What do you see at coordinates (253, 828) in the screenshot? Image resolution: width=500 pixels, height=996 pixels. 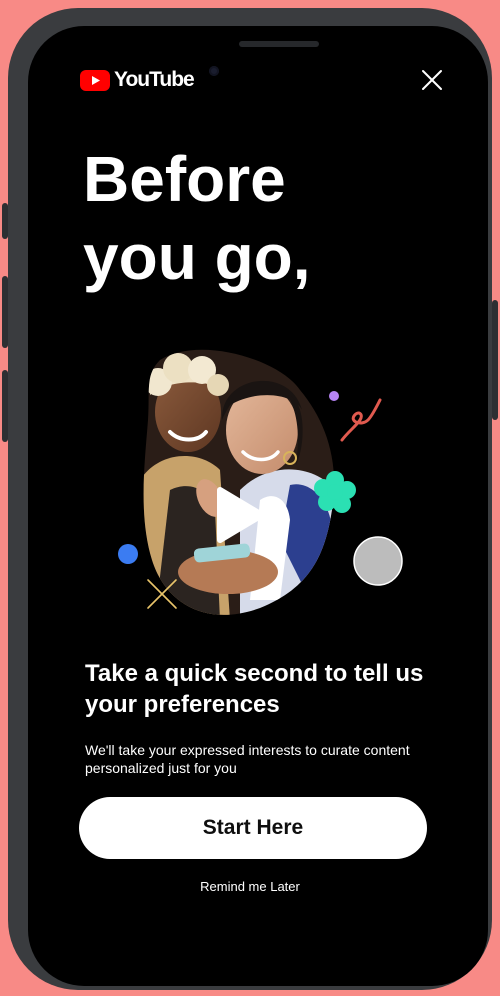 I see `start-here-button: Start Here` at bounding box center [253, 828].